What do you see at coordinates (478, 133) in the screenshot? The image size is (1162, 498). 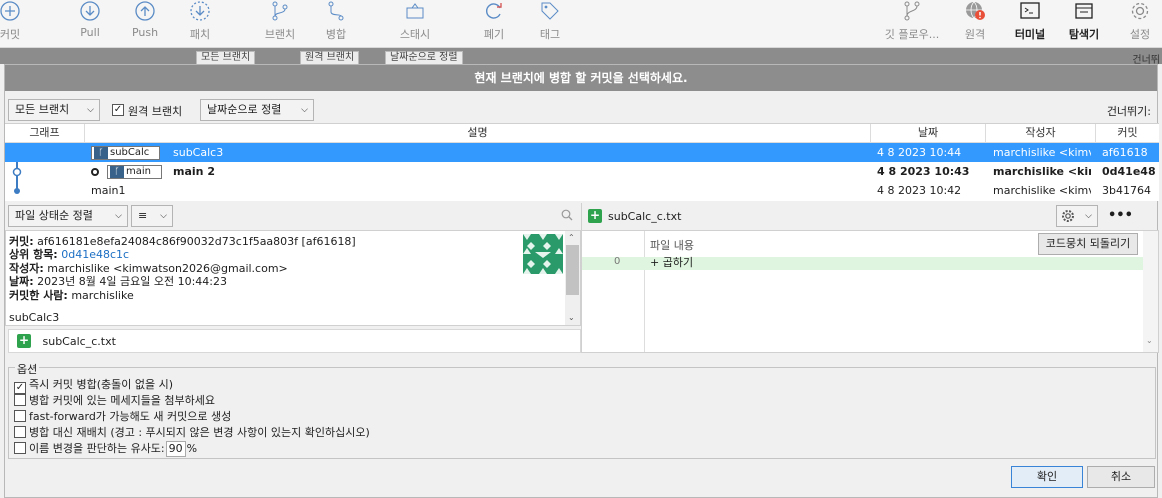 I see `column-description: 설명` at bounding box center [478, 133].